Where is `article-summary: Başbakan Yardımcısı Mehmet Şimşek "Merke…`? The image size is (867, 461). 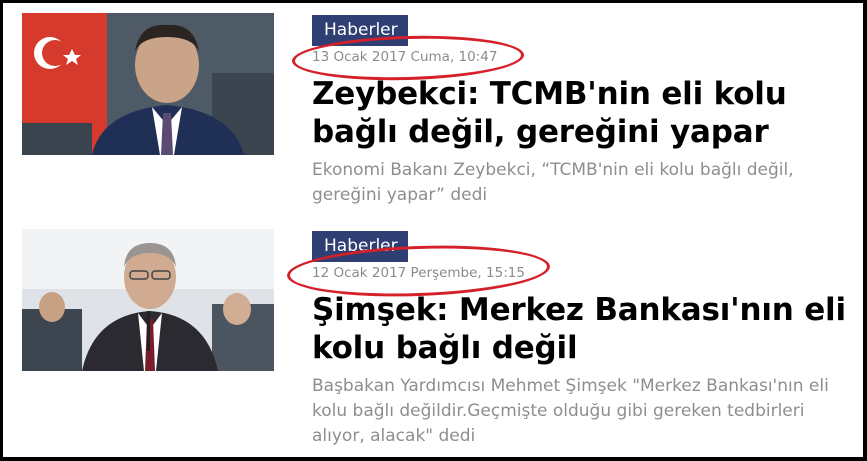
article-summary: Başbakan Yardımcısı Mehmet Şimşek "Merke… is located at coordinates (570, 411).